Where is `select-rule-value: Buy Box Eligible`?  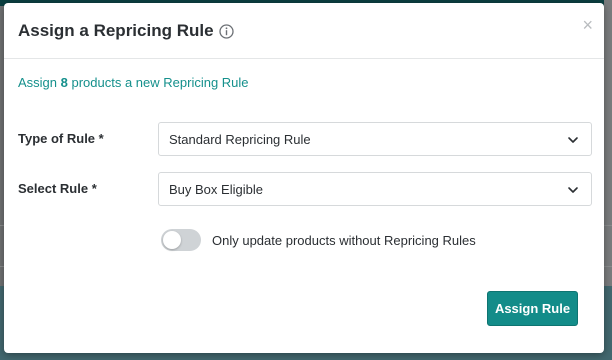
select-rule-value: Buy Box Eligible is located at coordinates (216, 189).